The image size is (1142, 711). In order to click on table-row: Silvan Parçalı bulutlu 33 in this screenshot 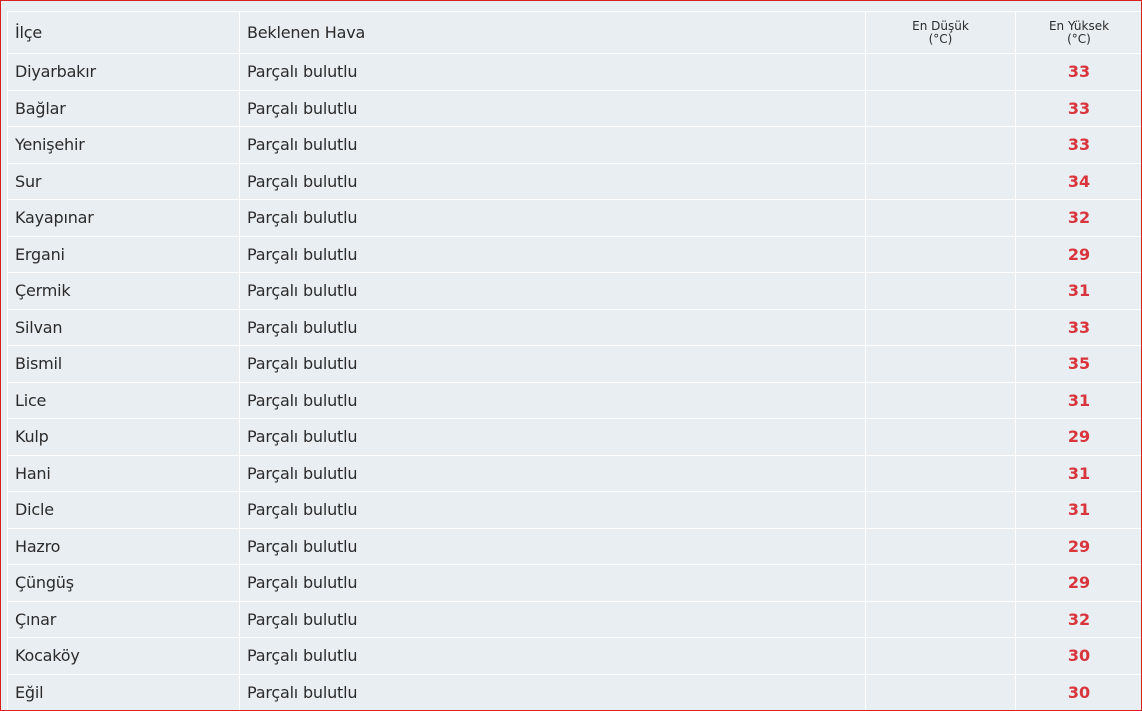, I will do `click(574, 327)`.